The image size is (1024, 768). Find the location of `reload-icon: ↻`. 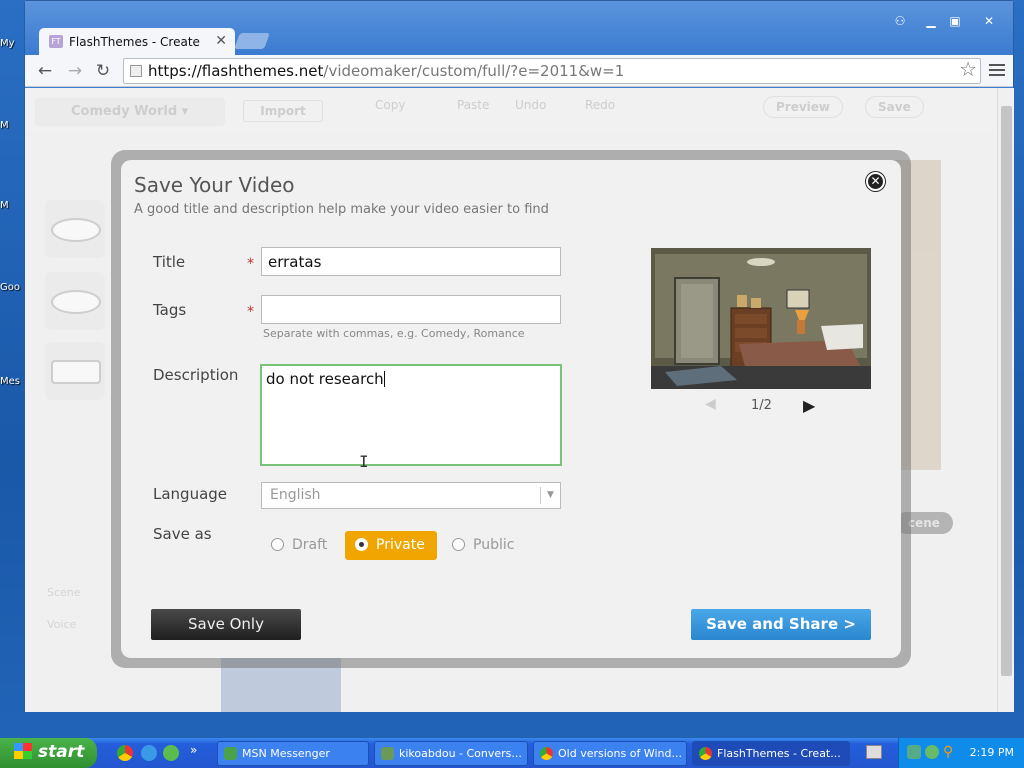

reload-icon: ↻ is located at coordinates (103, 71).